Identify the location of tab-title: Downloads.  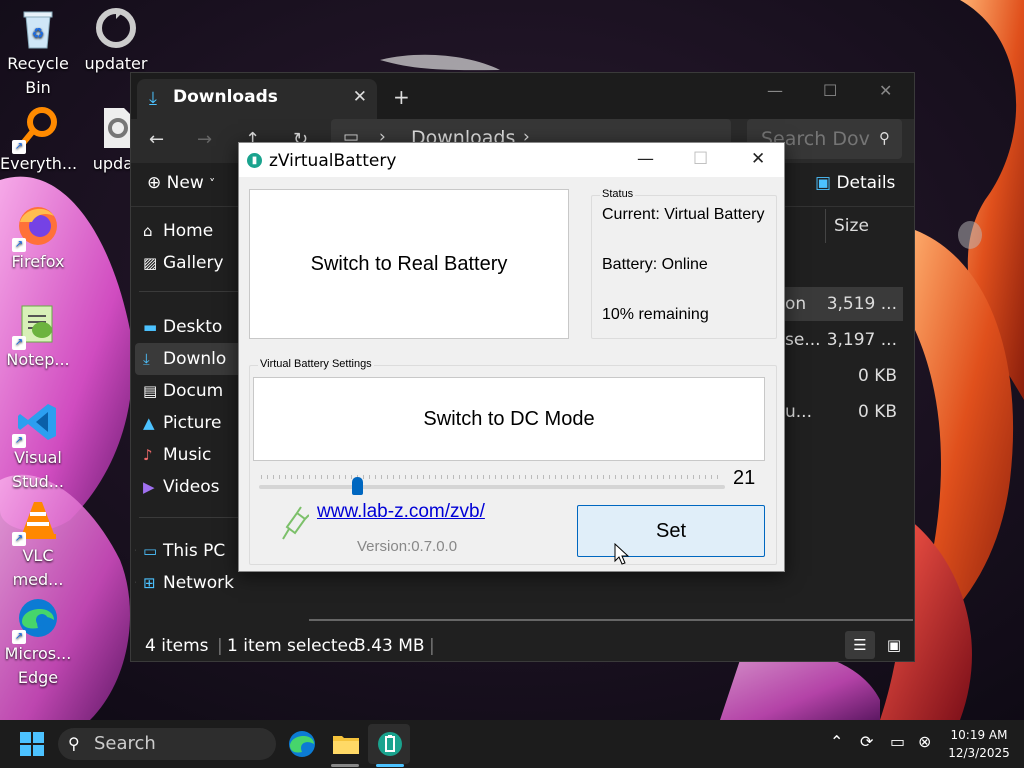
(225, 97).